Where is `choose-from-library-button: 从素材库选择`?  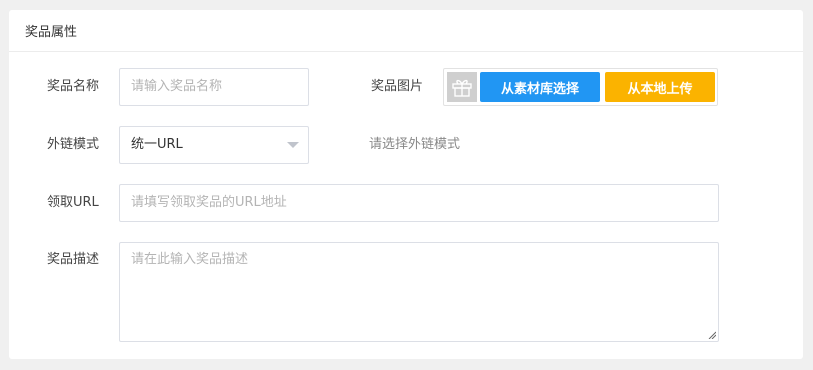
choose-from-library-button: 从素材库选择 is located at coordinates (540, 87).